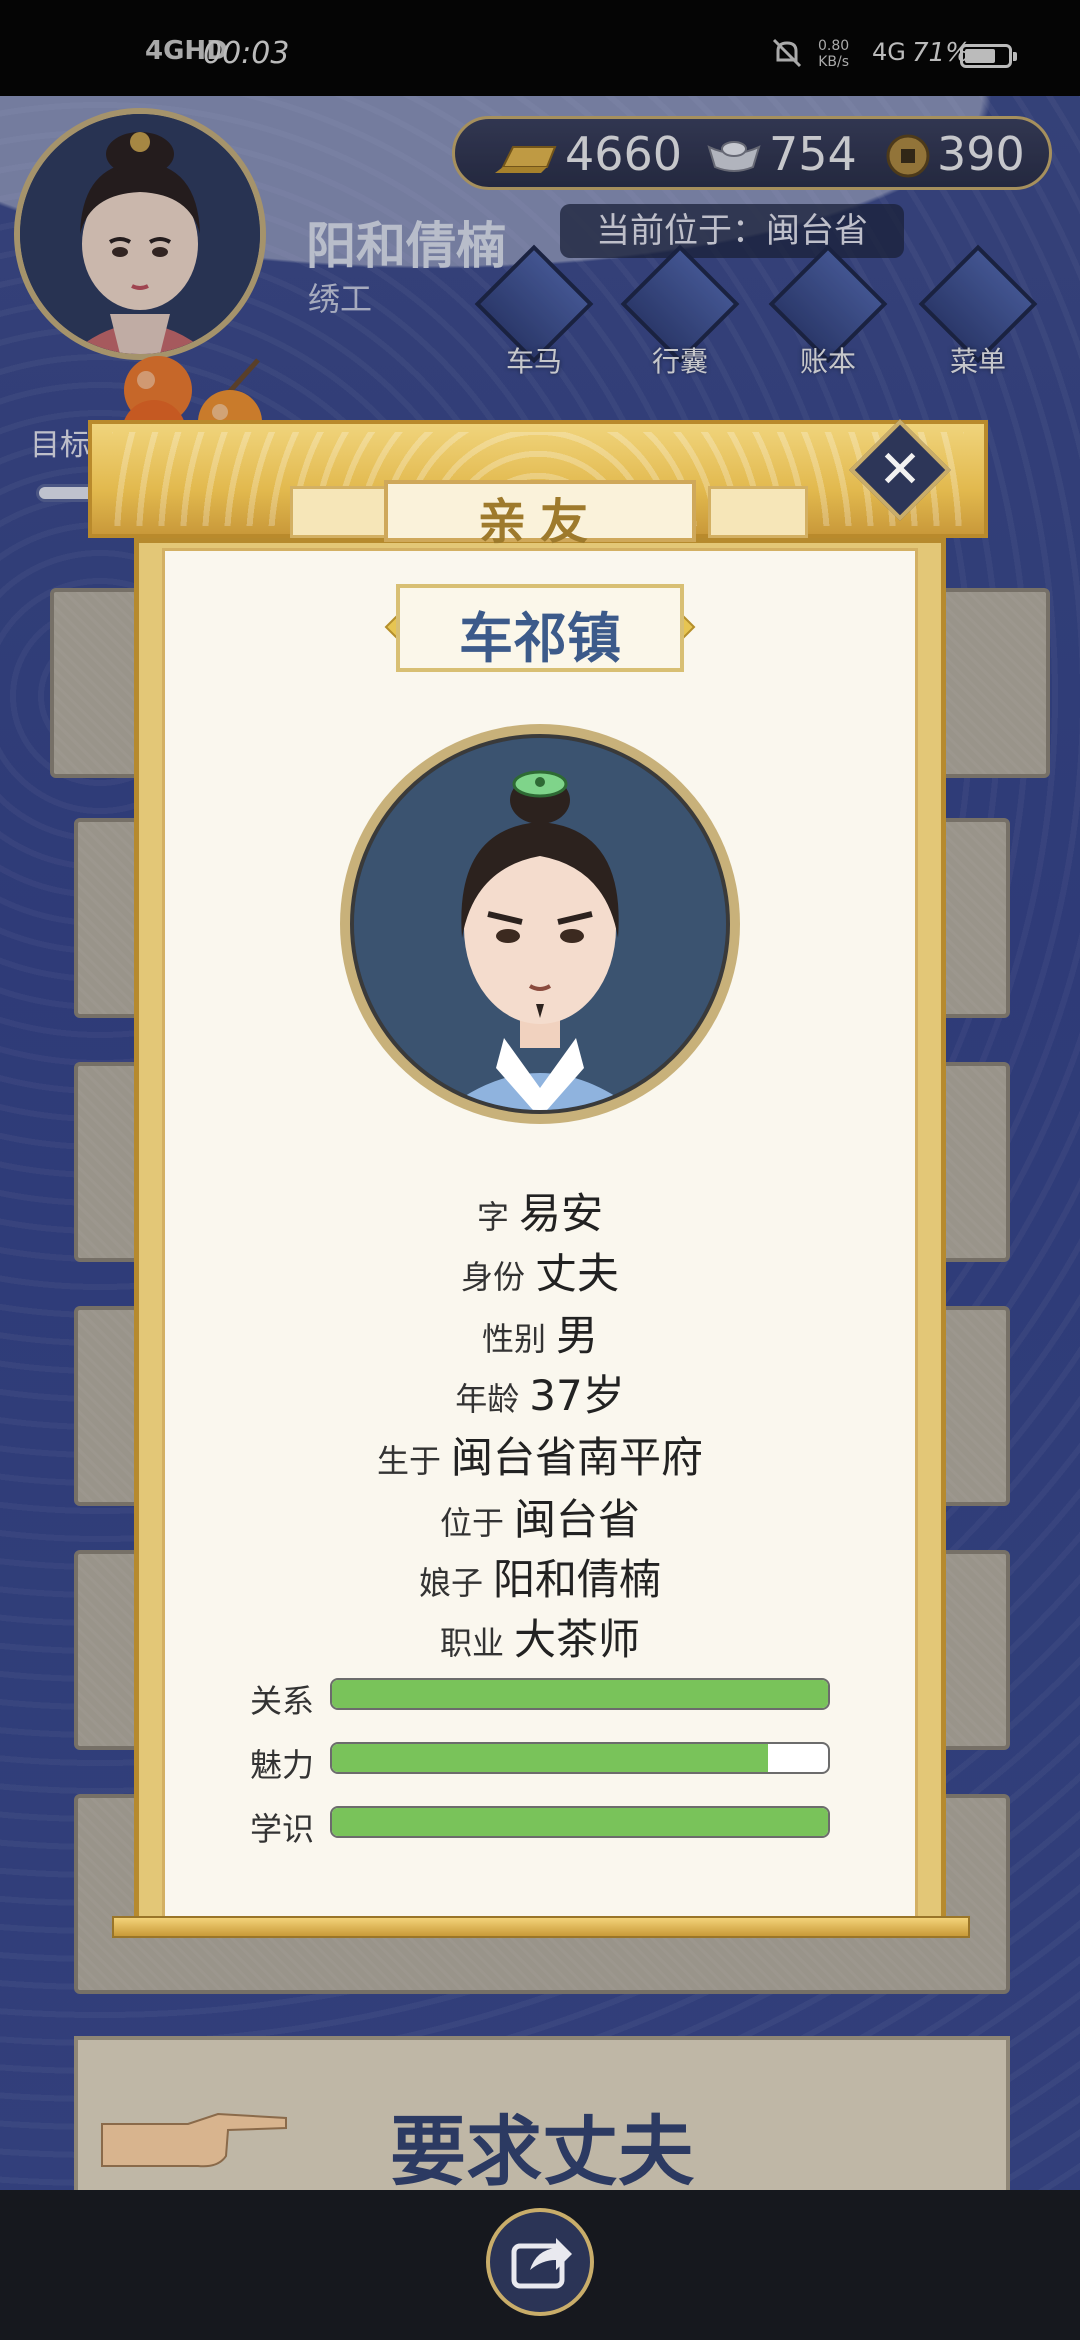  I want to click on modal-title: 亲友, so click(539, 522).